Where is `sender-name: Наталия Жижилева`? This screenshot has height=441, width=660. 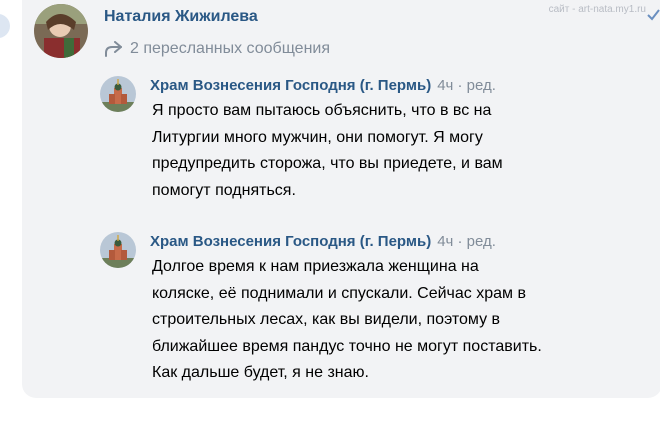
sender-name: Наталия Жижилева is located at coordinates (181, 17).